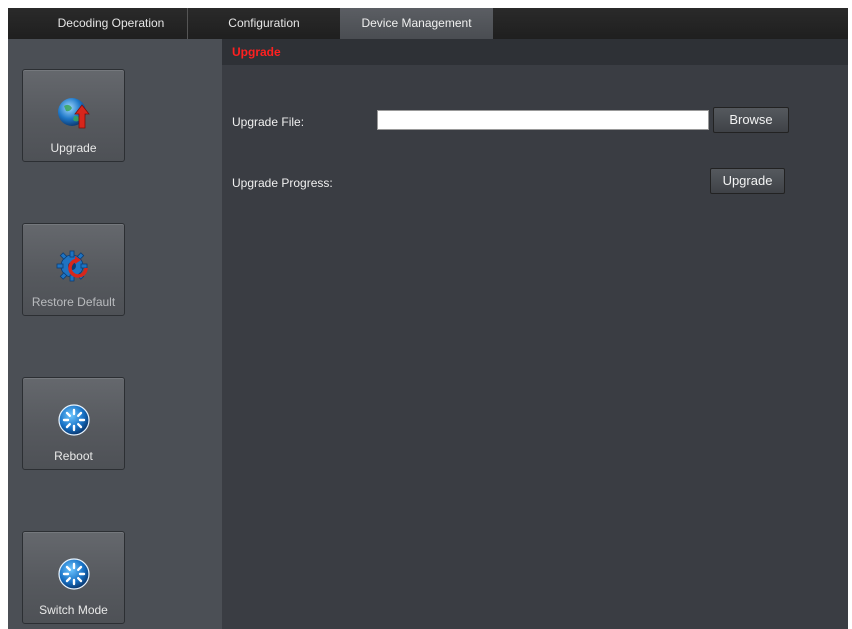 This screenshot has height=629, width=852. Describe the element at coordinates (416, 23) in the screenshot. I see `tab-device-management: Device Management` at that location.